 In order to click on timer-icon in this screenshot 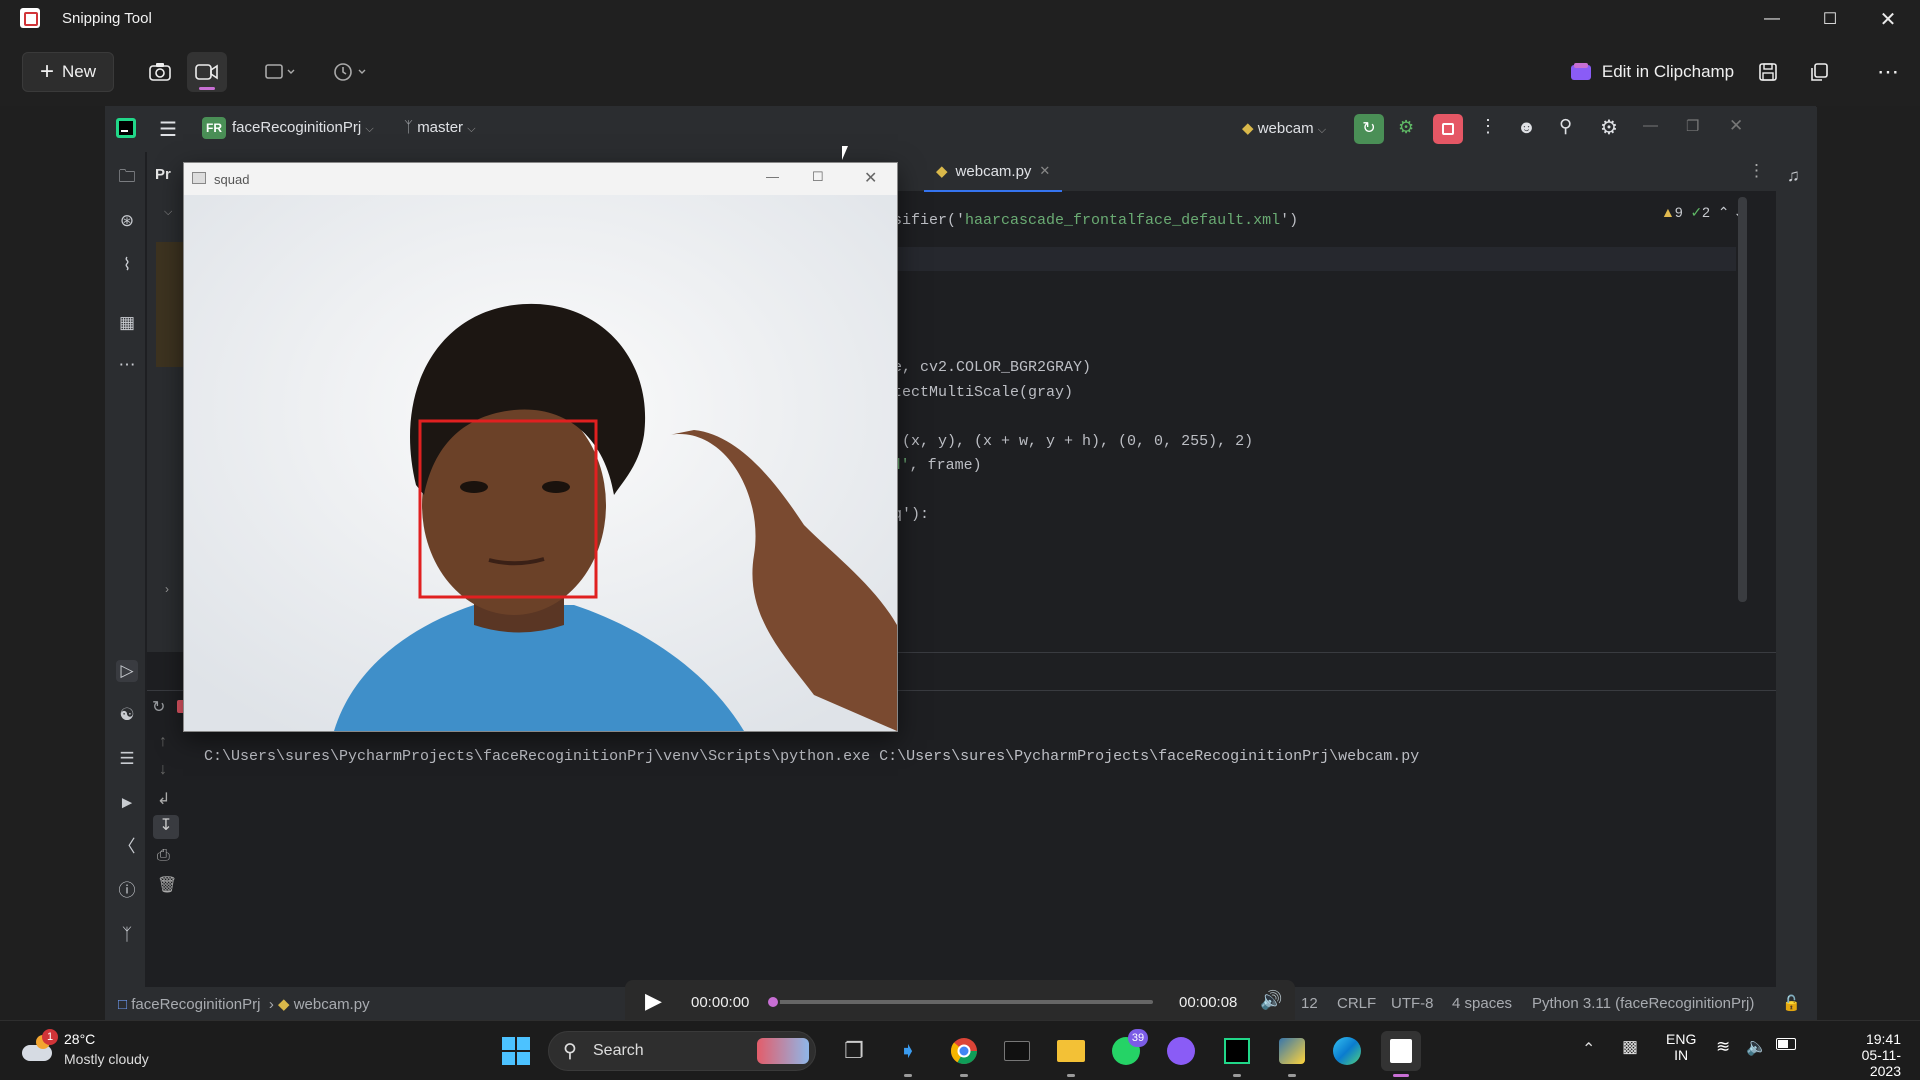, I will do `click(351, 72)`.